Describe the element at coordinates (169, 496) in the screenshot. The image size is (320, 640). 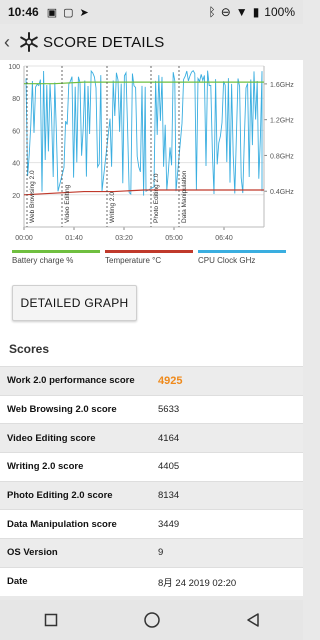
I see `score-value: 8134` at that location.